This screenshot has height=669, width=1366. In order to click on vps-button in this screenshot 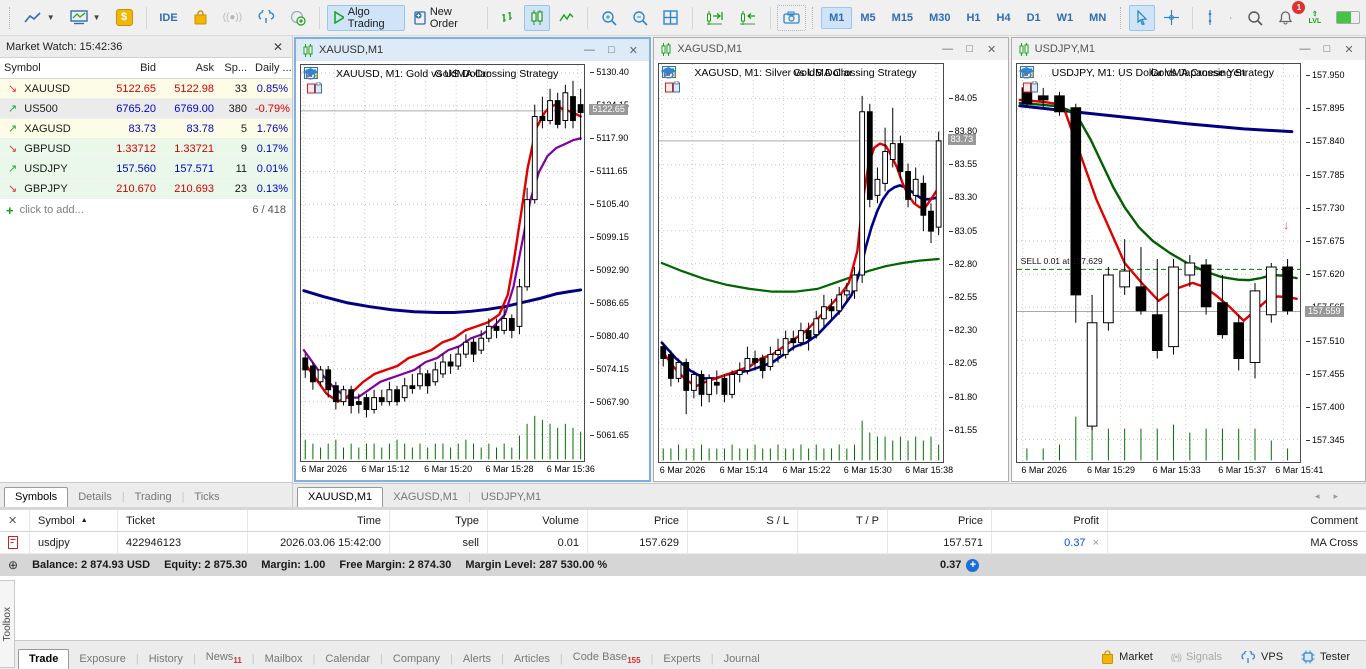, I will do `click(266, 18)`.